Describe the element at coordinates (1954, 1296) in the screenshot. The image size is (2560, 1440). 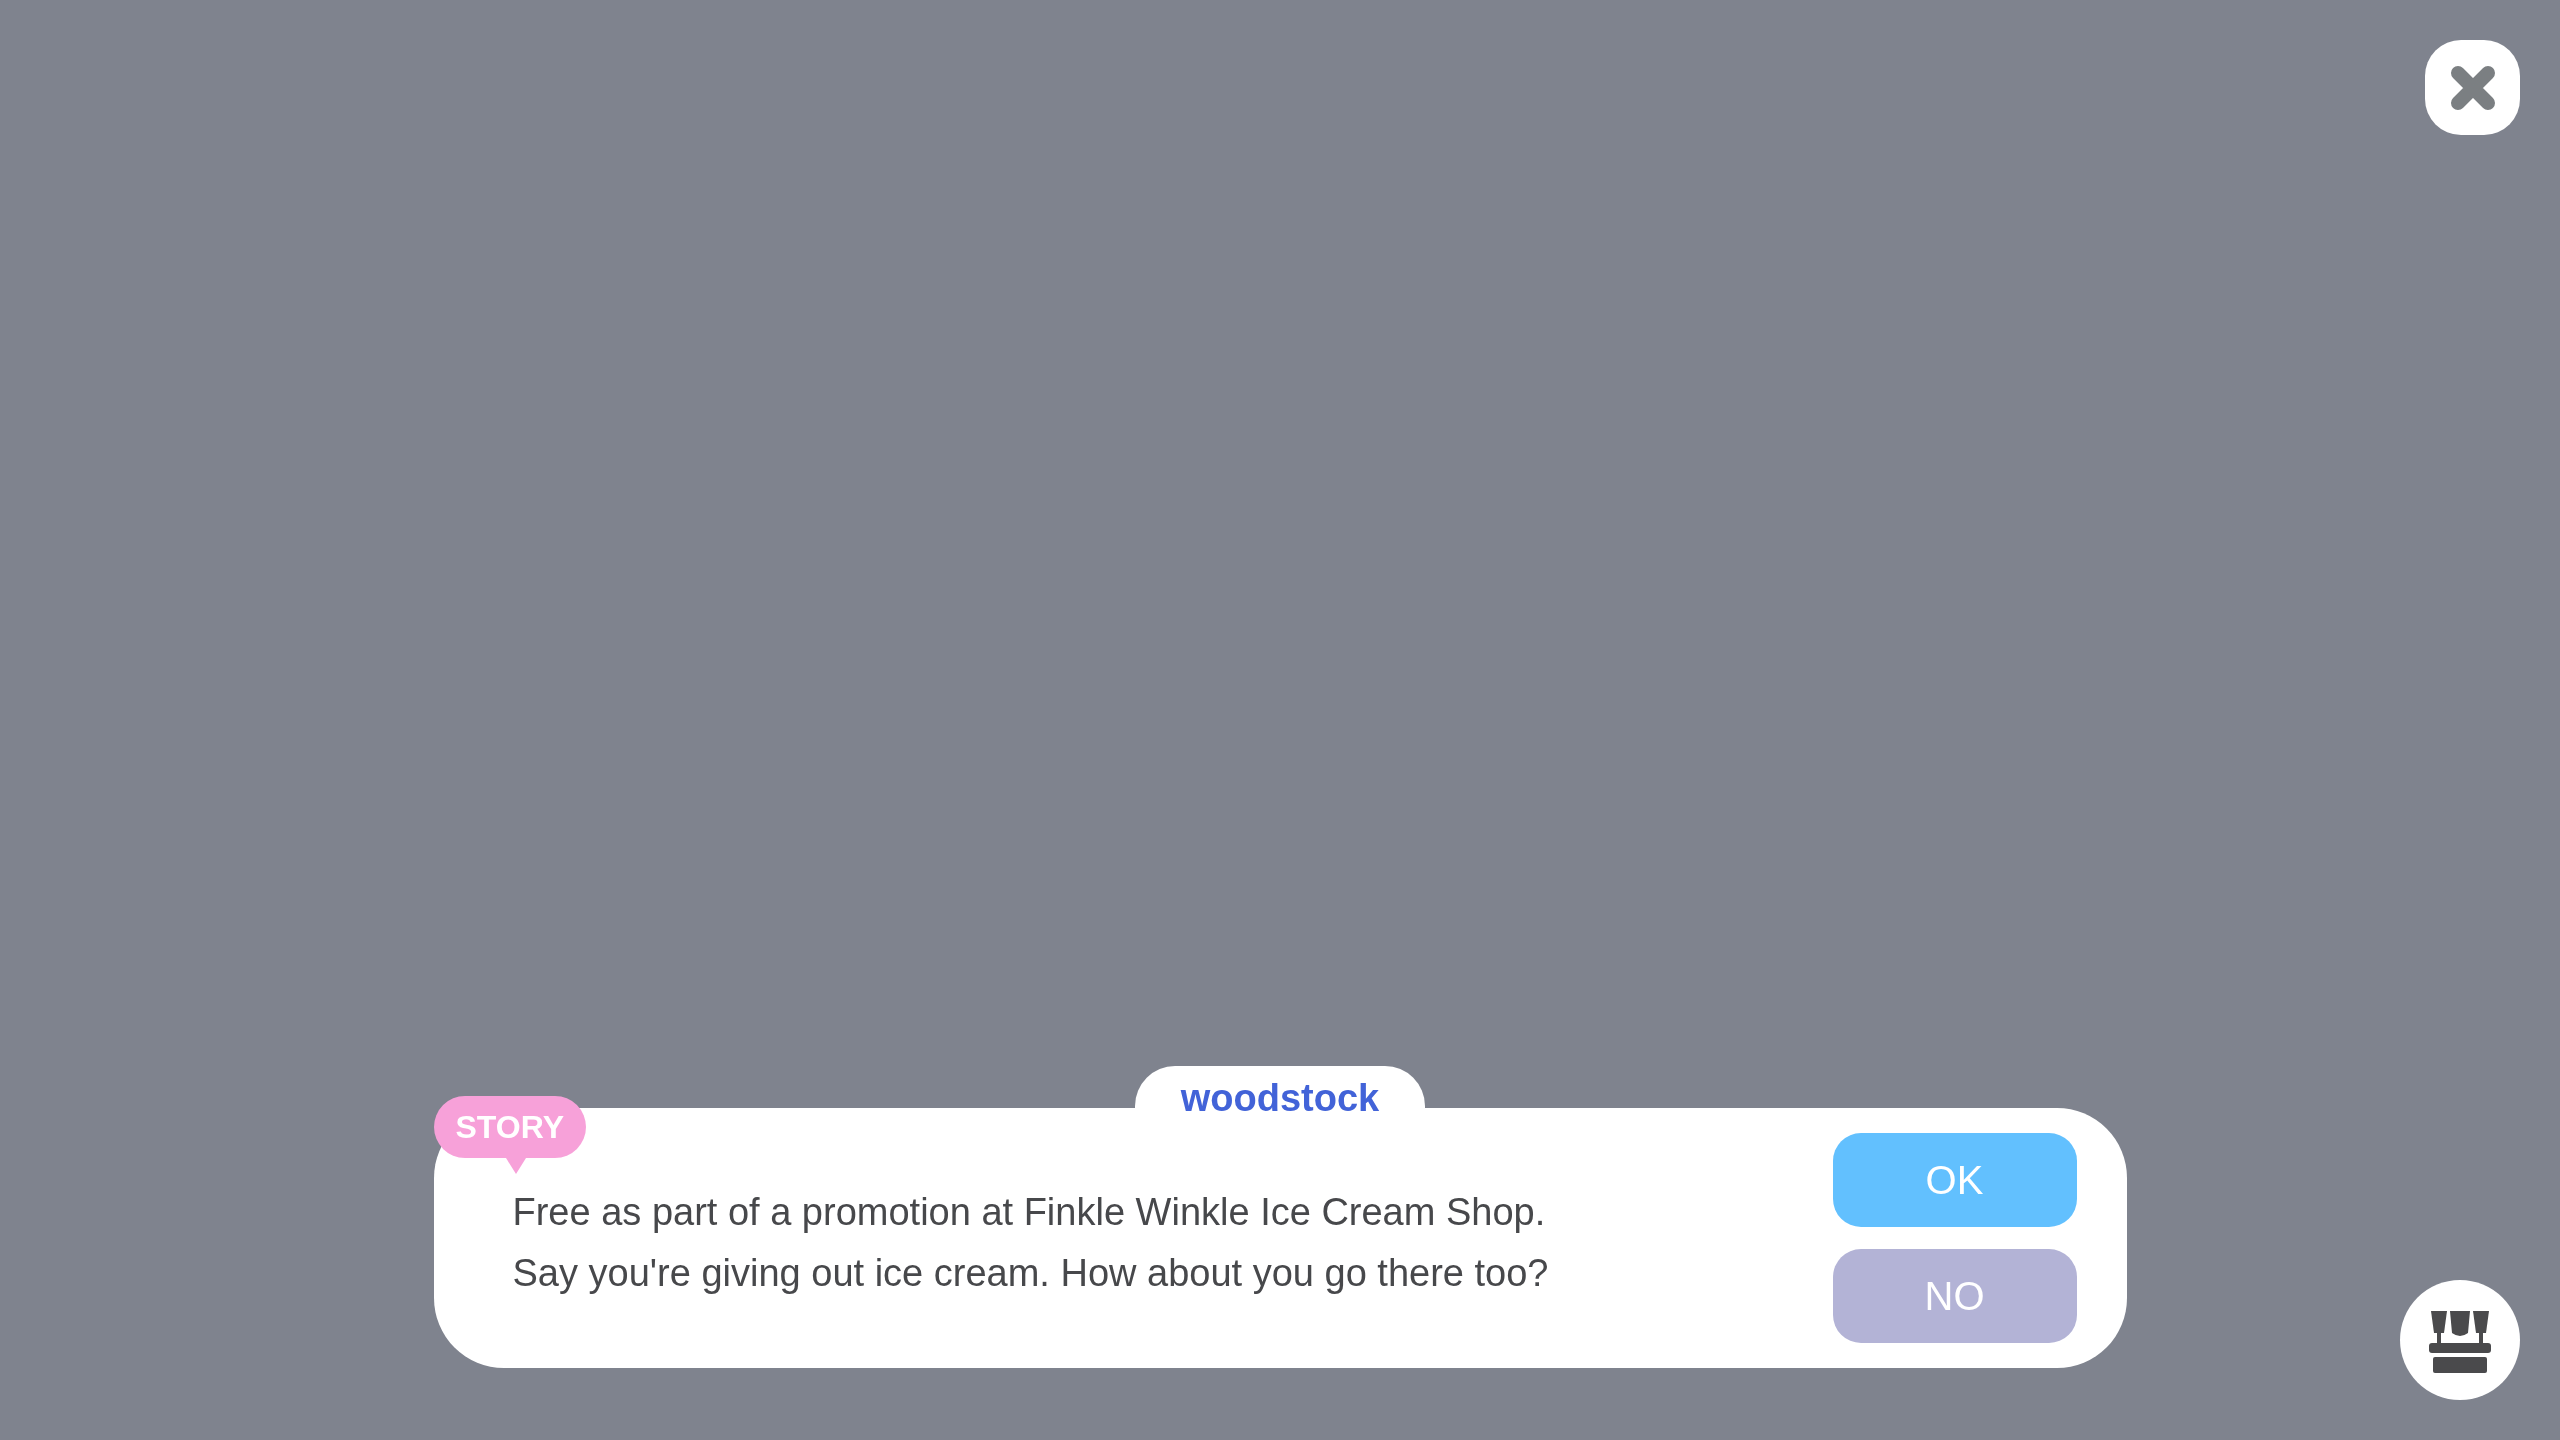
I see `no-button: NO` at that location.